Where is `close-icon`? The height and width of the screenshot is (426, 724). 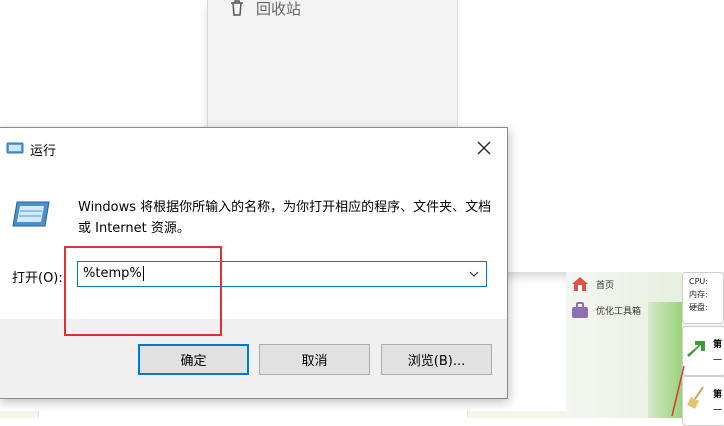 close-icon is located at coordinates (484, 147).